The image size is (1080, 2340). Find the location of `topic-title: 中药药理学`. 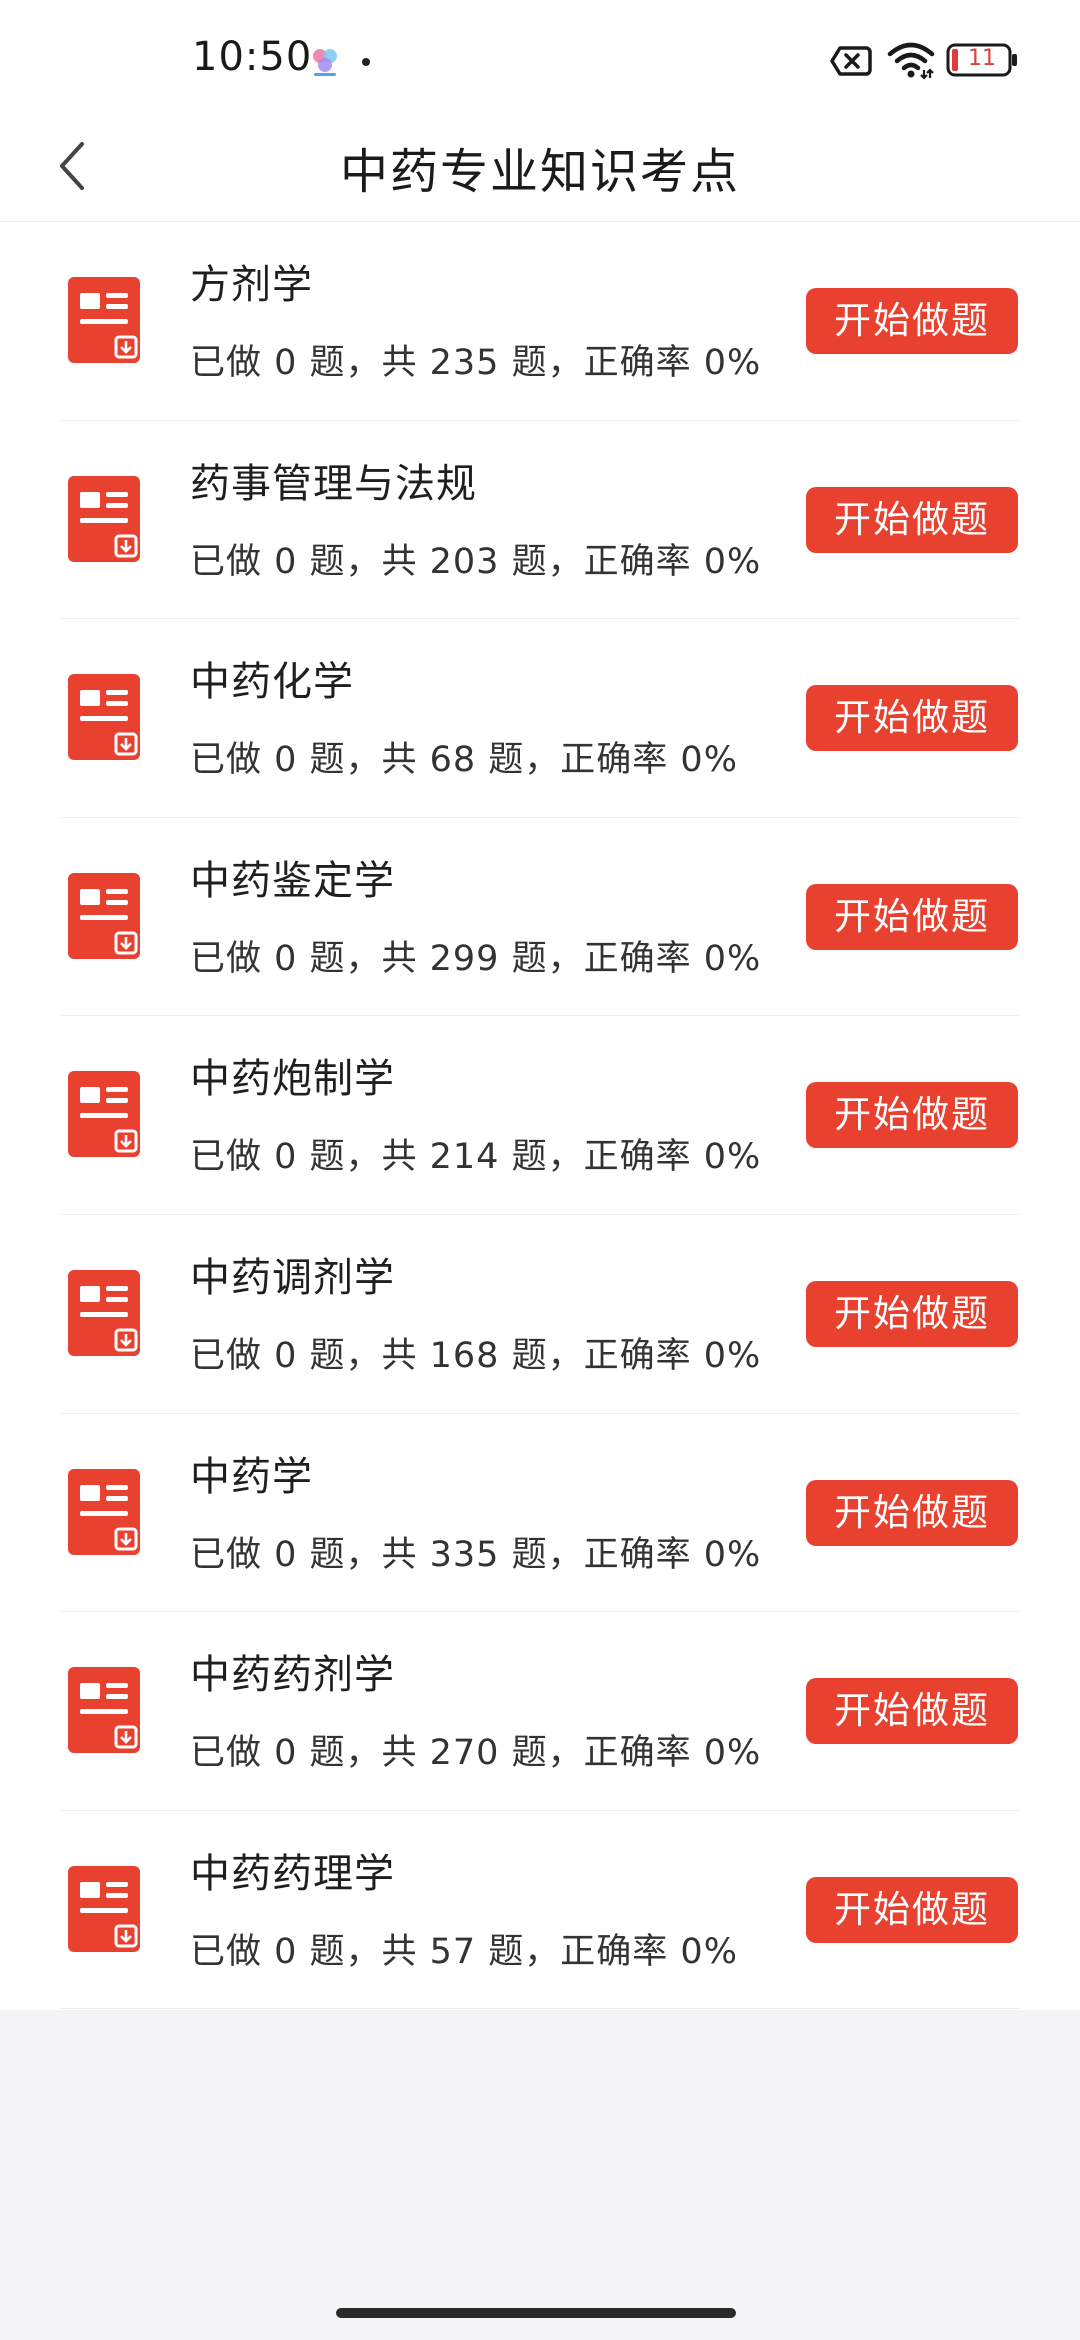

topic-title: 中药药理学 is located at coordinates (292, 1873).